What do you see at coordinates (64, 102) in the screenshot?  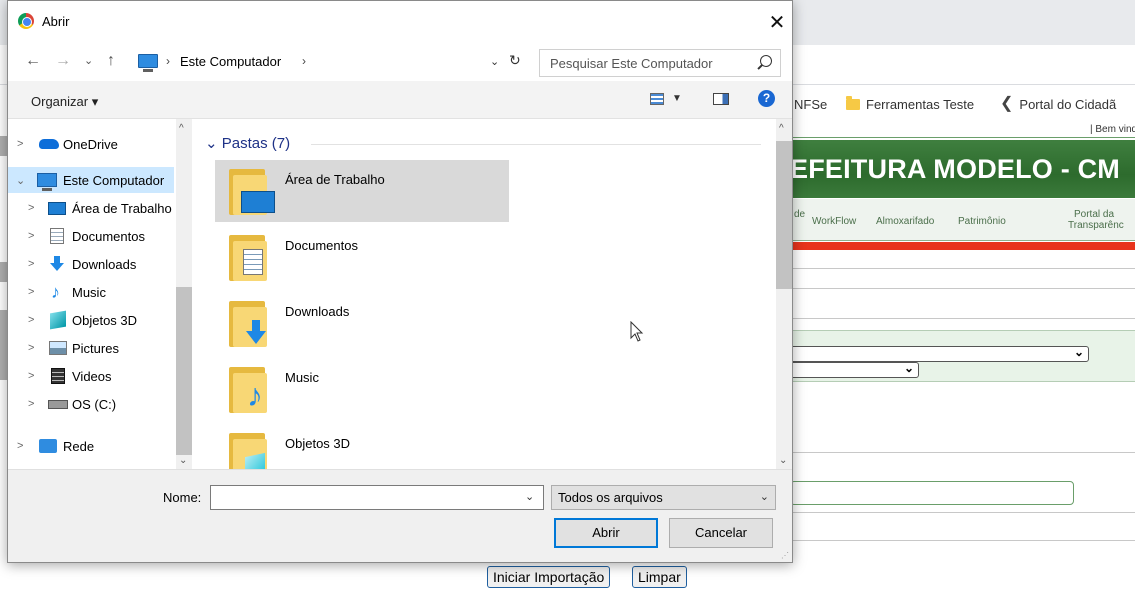 I see `organize-button: Organizar ▾` at bounding box center [64, 102].